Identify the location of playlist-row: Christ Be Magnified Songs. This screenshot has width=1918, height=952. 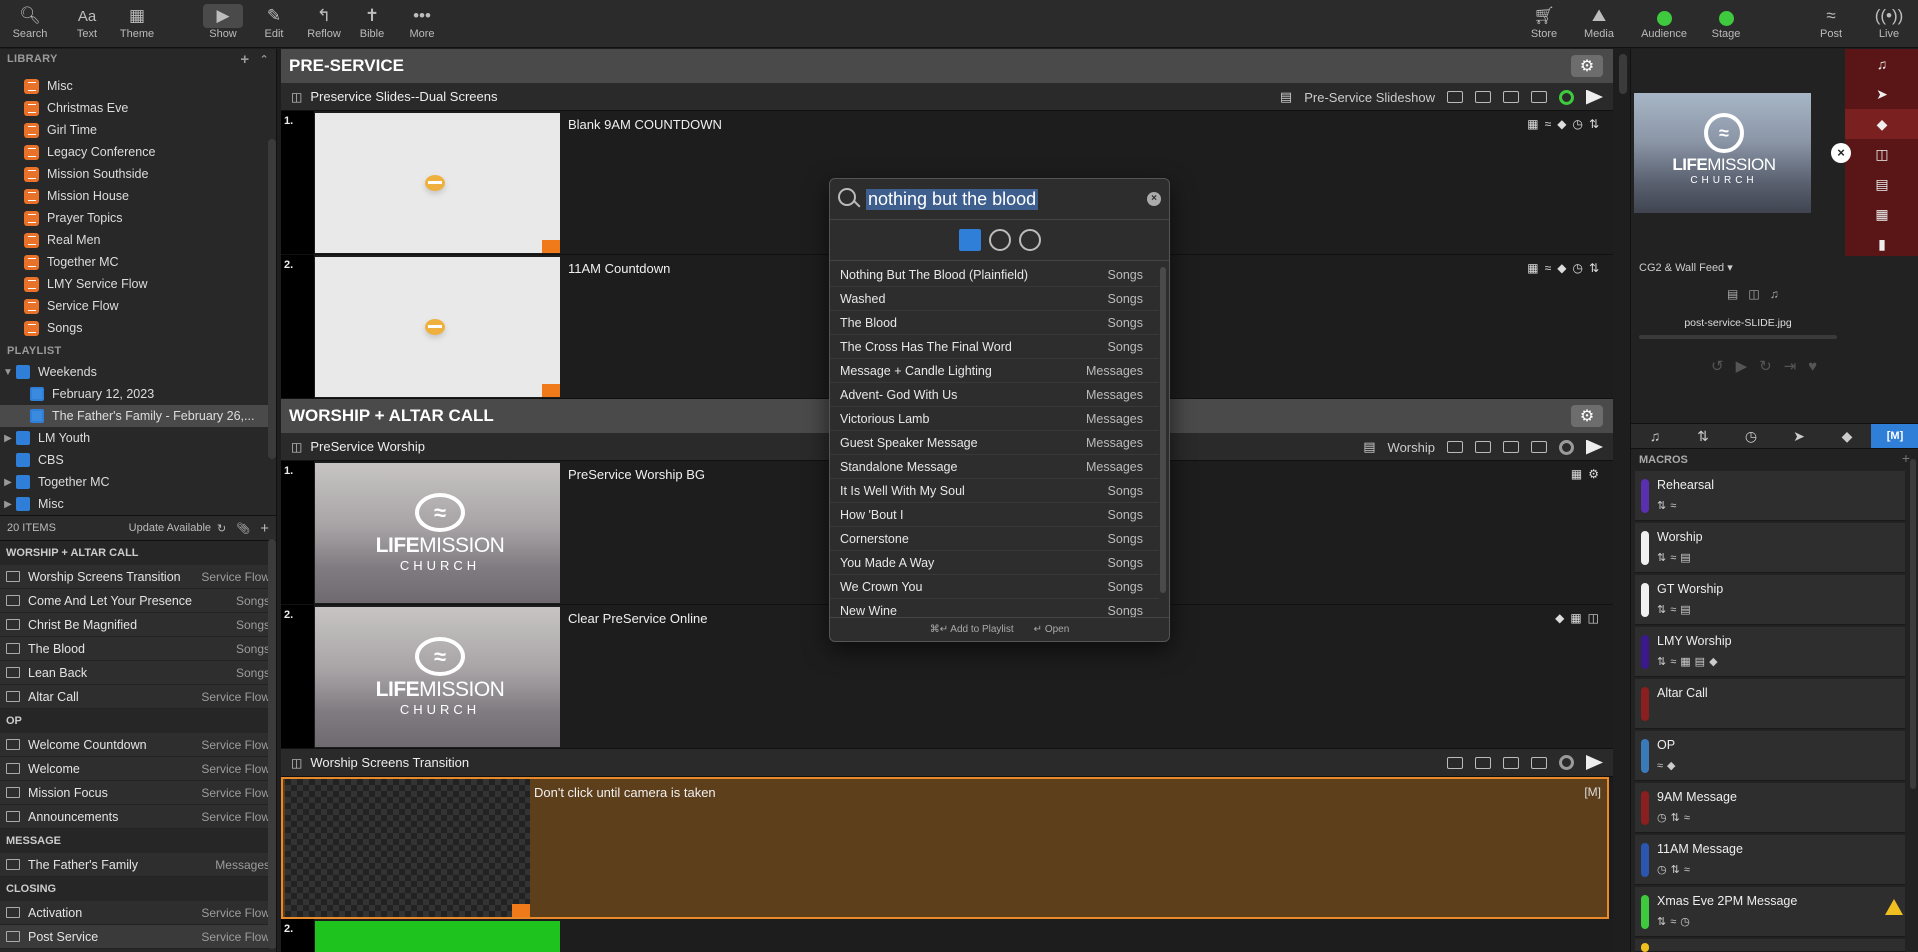
(138, 625).